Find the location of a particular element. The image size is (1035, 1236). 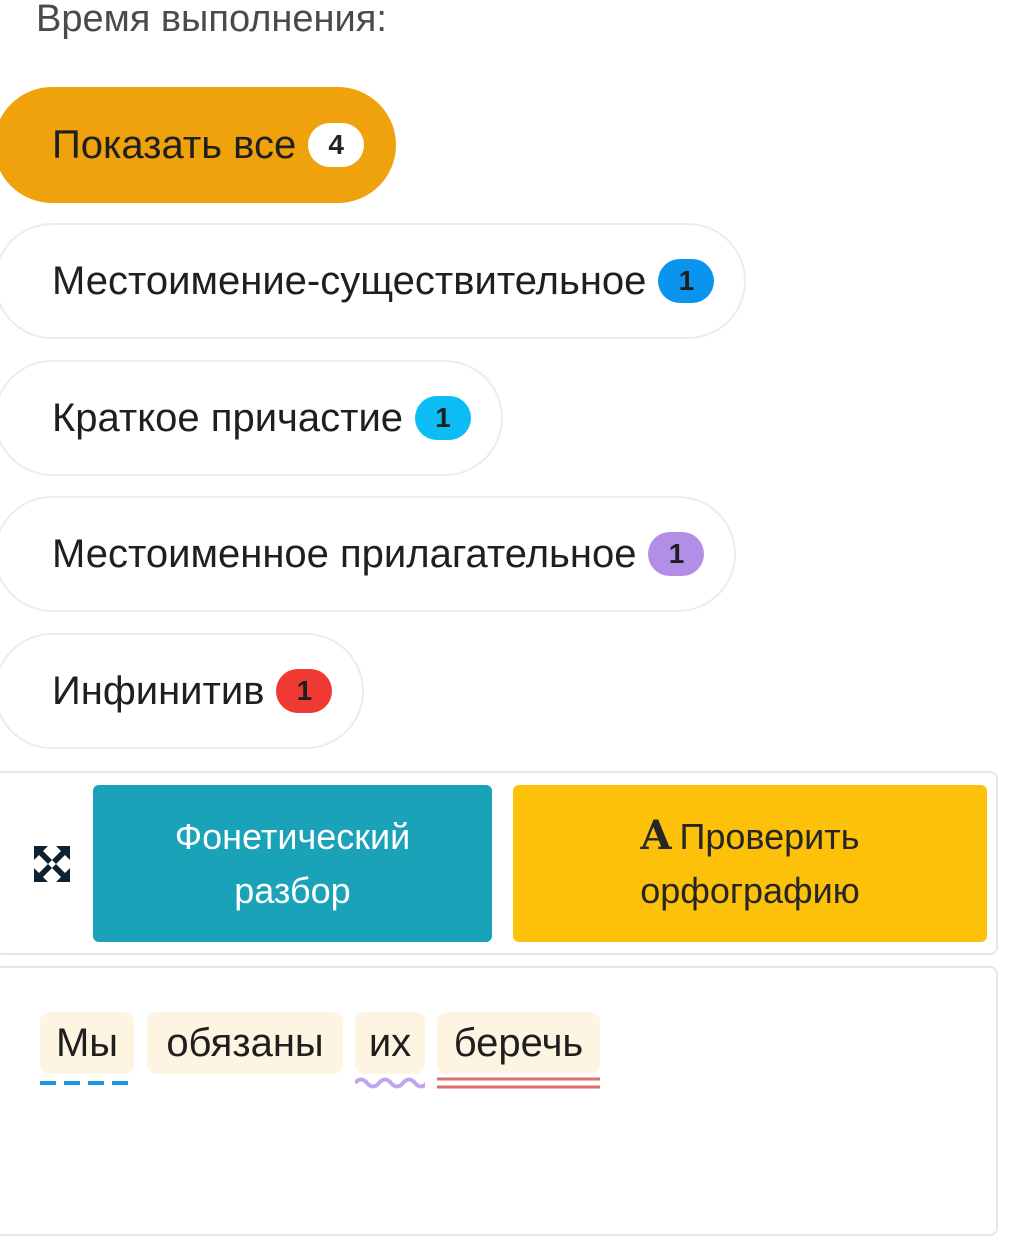

filter-label: Показать все is located at coordinates (174, 144).